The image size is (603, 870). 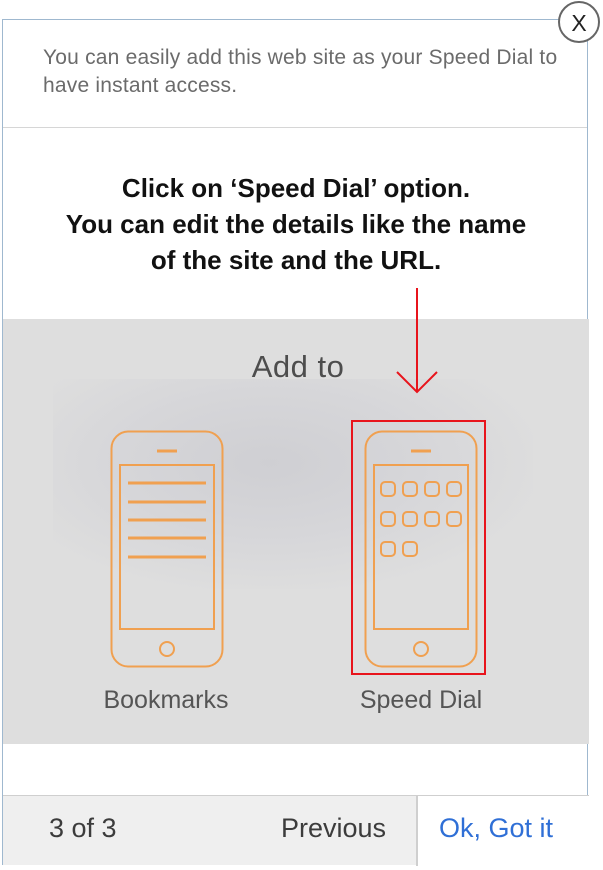 I want to click on close-button: X, so click(x=579, y=22).